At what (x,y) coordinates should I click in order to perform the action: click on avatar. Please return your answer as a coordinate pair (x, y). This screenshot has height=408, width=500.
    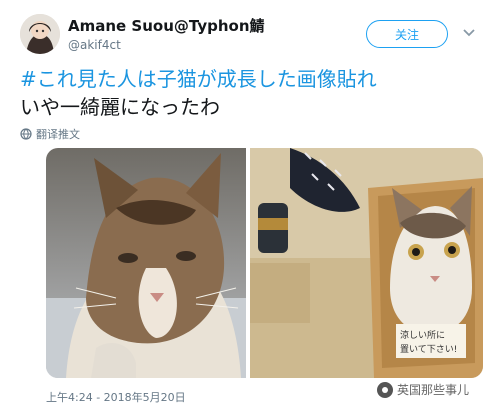
    Looking at the image, I should click on (40, 34).